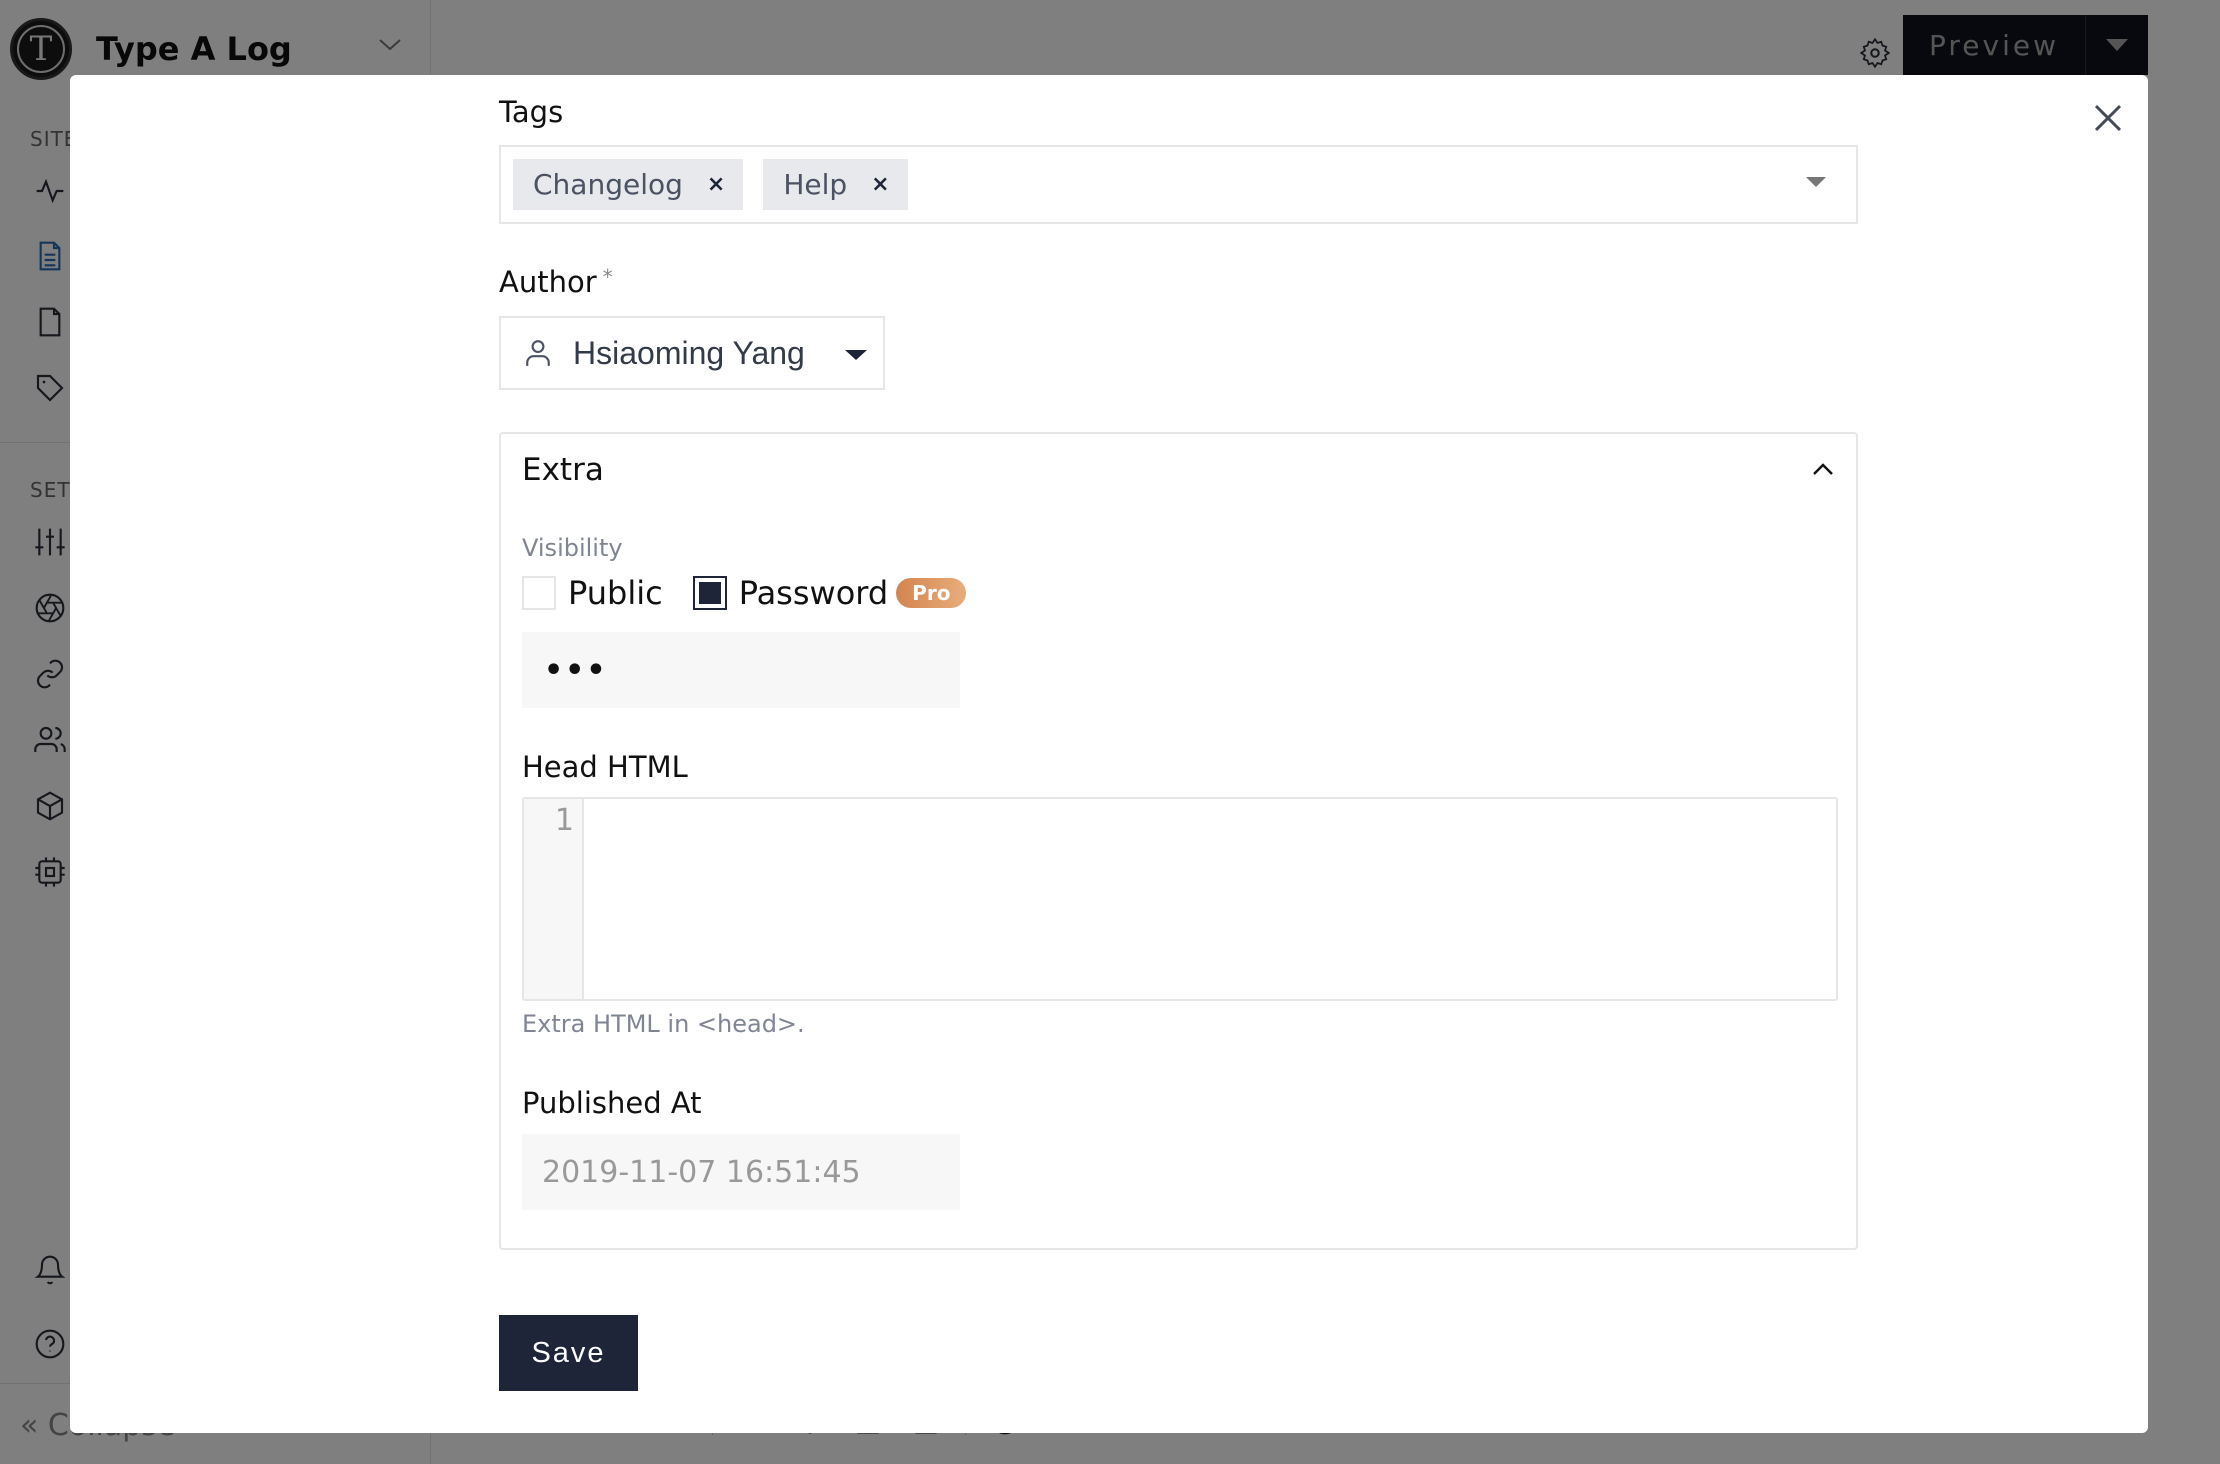 This screenshot has width=2220, height=1464. I want to click on head-html-label: Head HTML, so click(605, 767).